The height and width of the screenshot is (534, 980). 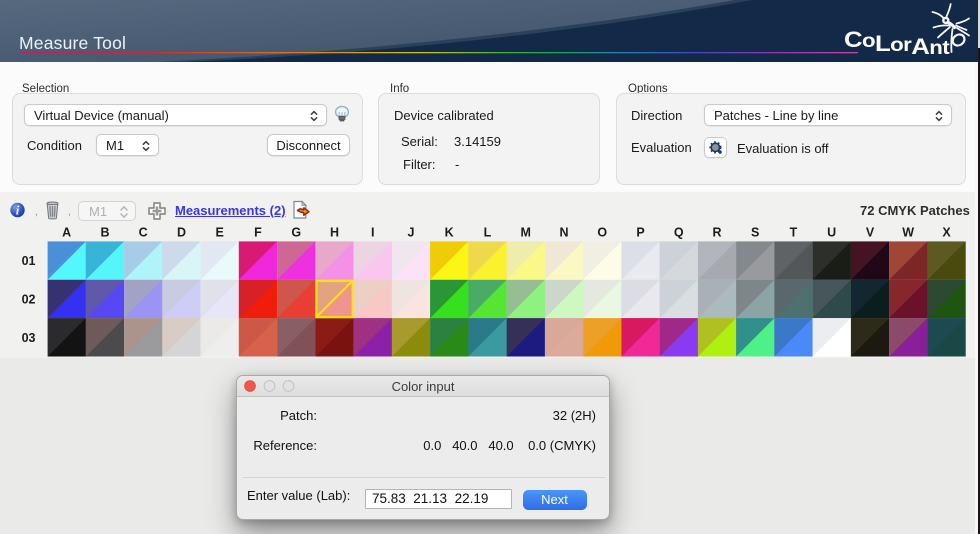 What do you see at coordinates (220, 233) in the screenshot?
I see `svg-text: E` at bounding box center [220, 233].